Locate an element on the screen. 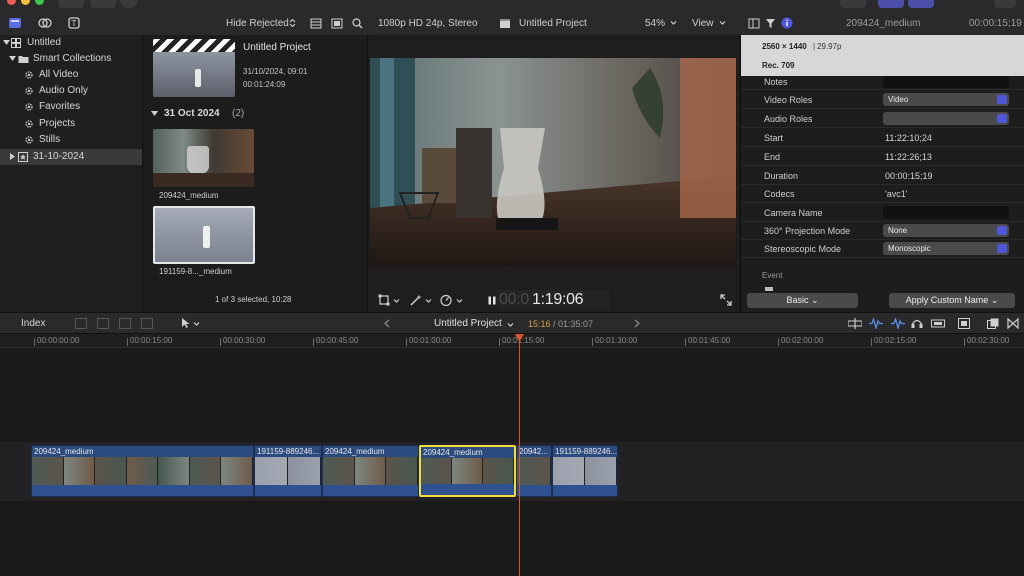 Image resolution: width=1024 pixels, height=576 pixels. import-button is located at coordinates (71, 4).